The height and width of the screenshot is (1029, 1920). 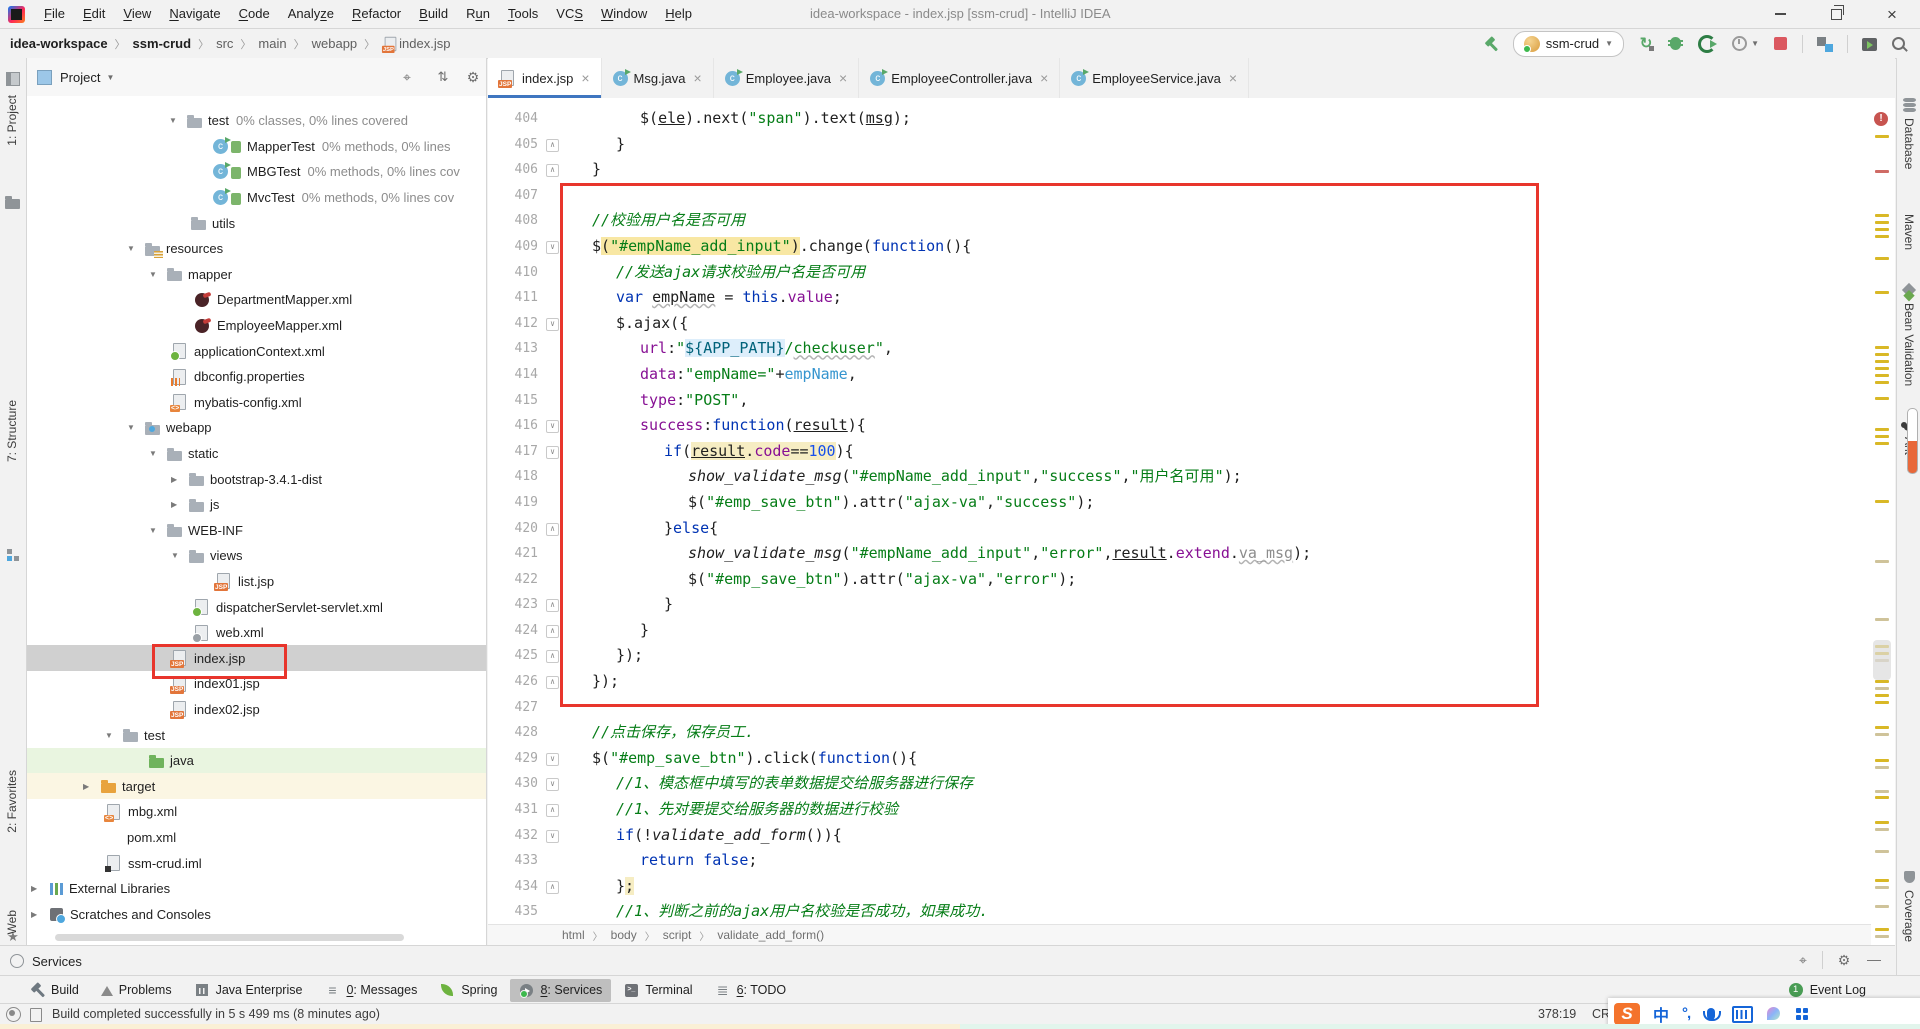 What do you see at coordinates (513, 784) in the screenshot?
I see `line-number: 430` at bounding box center [513, 784].